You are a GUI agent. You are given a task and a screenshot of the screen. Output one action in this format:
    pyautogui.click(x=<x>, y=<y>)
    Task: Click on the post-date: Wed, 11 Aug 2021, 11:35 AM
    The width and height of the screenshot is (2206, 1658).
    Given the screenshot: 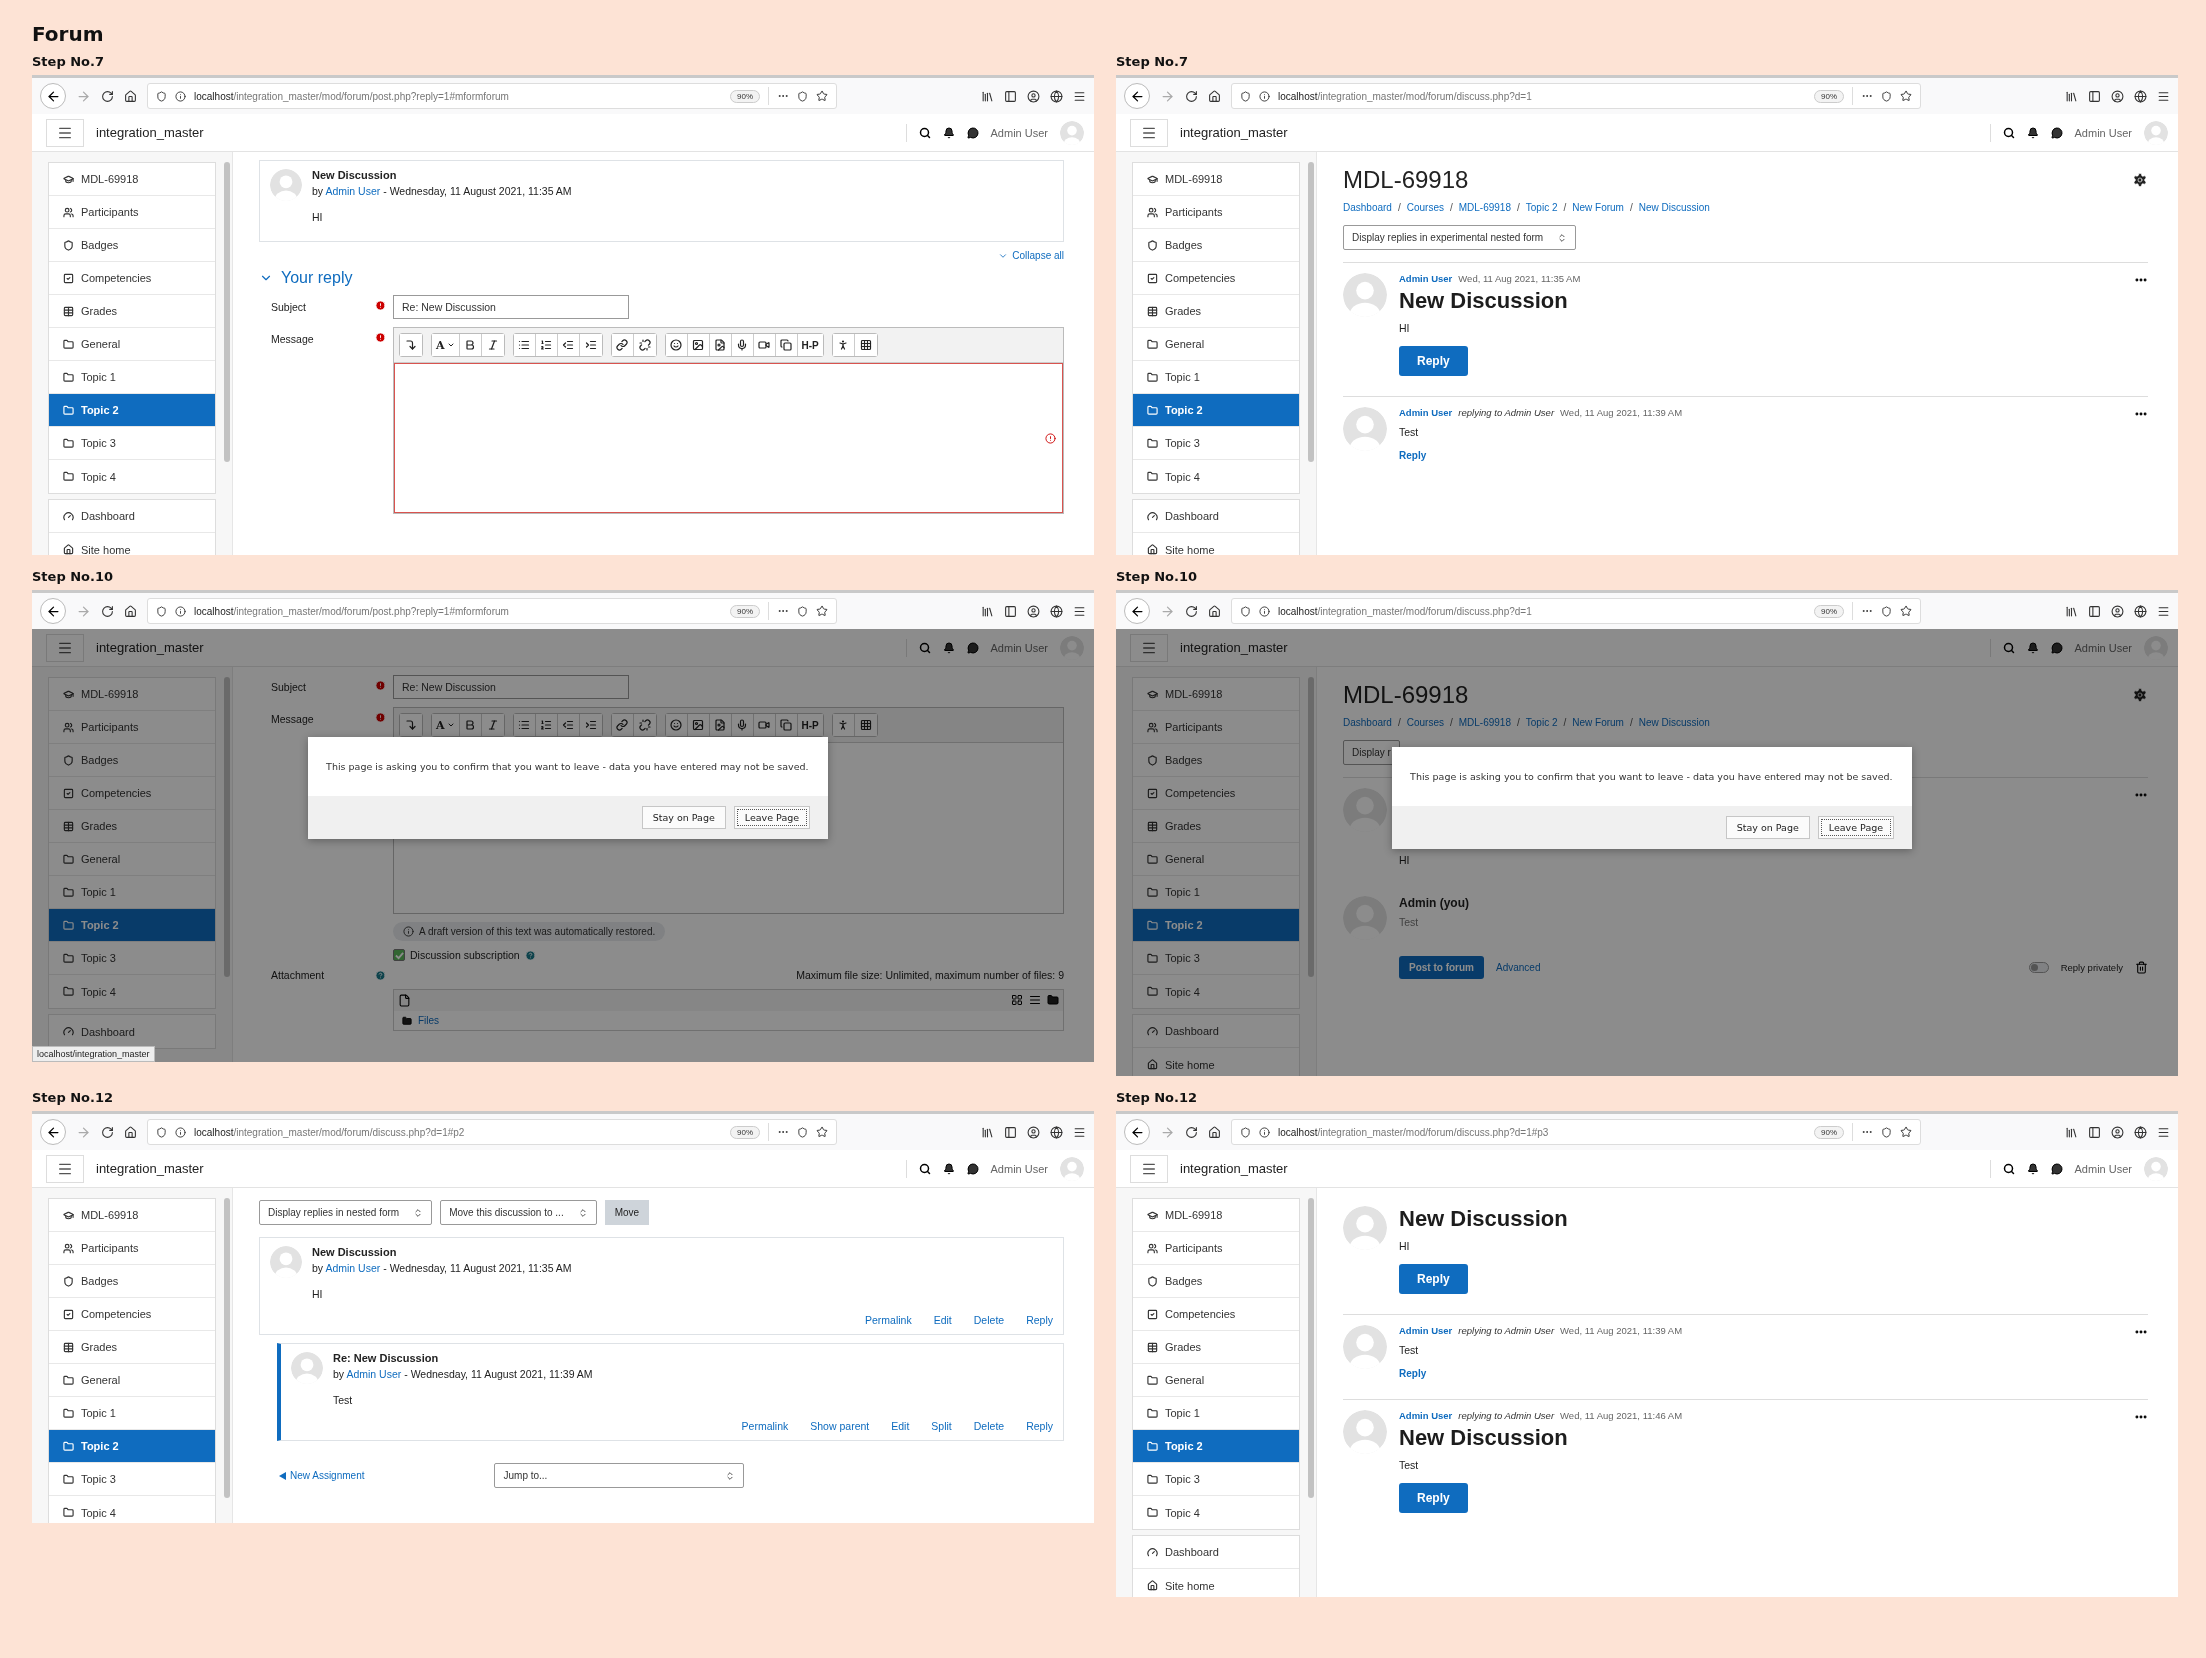 What is the action you would take?
    pyautogui.click(x=1519, y=278)
    